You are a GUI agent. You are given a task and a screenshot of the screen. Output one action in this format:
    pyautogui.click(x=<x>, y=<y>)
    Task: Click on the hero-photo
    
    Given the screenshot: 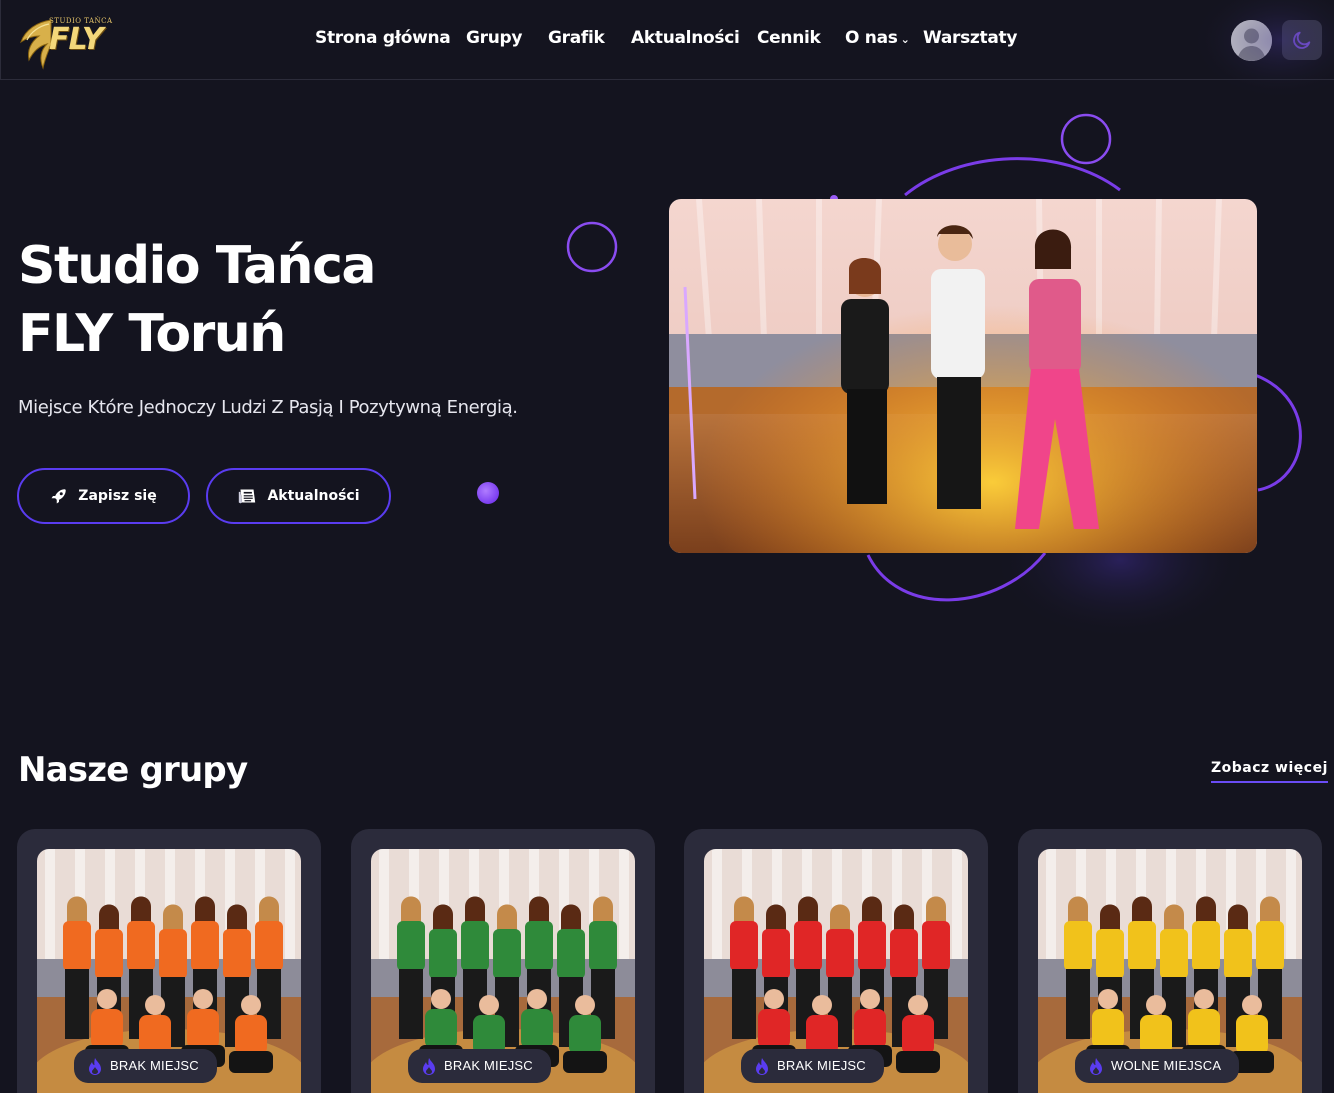 What is the action you would take?
    pyautogui.click(x=963, y=376)
    